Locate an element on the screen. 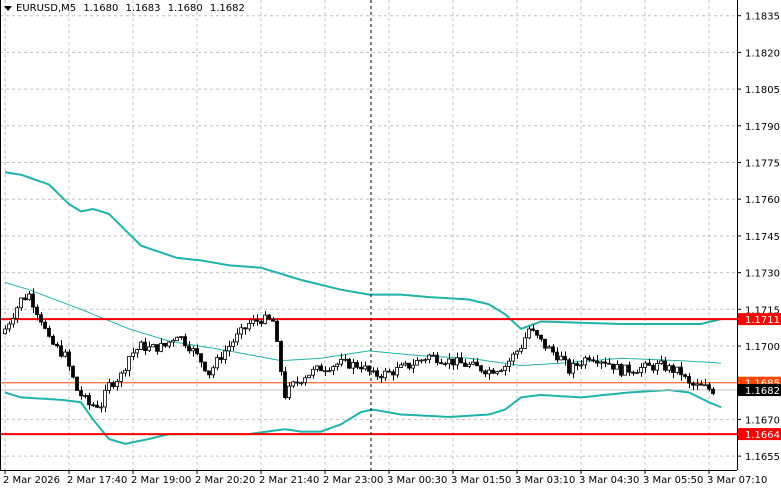  open-value: 1.1680 is located at coordinates (101, 8).